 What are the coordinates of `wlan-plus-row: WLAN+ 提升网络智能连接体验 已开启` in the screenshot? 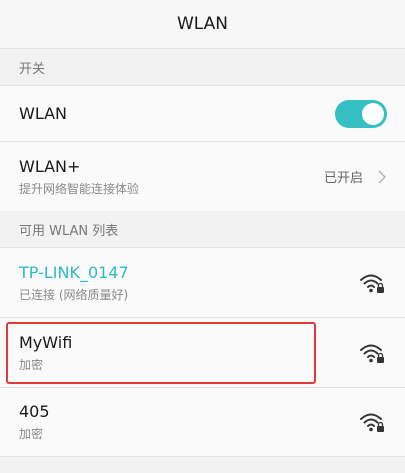 It's located at (202, 176).